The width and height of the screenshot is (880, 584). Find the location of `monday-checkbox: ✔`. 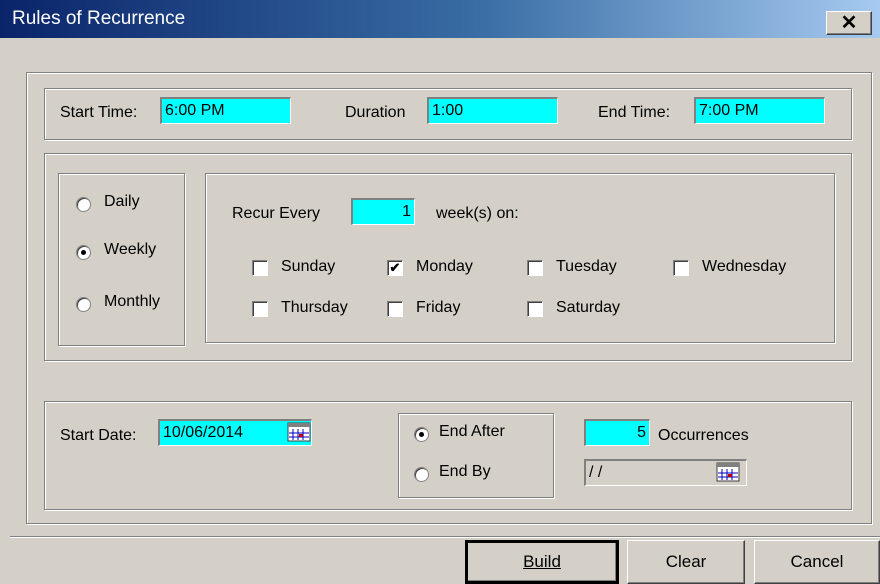

monday-checkbox: ✔ is located at coordinates (395, 268).